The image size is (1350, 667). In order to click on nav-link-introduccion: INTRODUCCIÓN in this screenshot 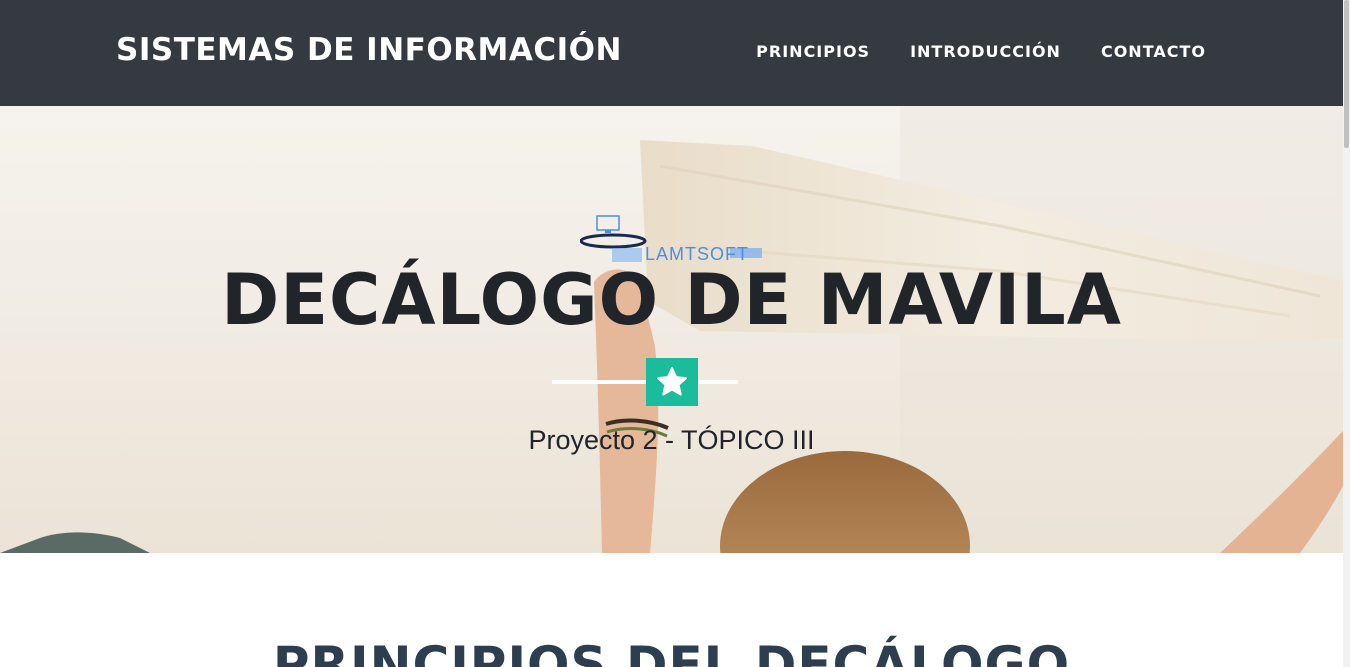, I will do `click(985, 51)`.